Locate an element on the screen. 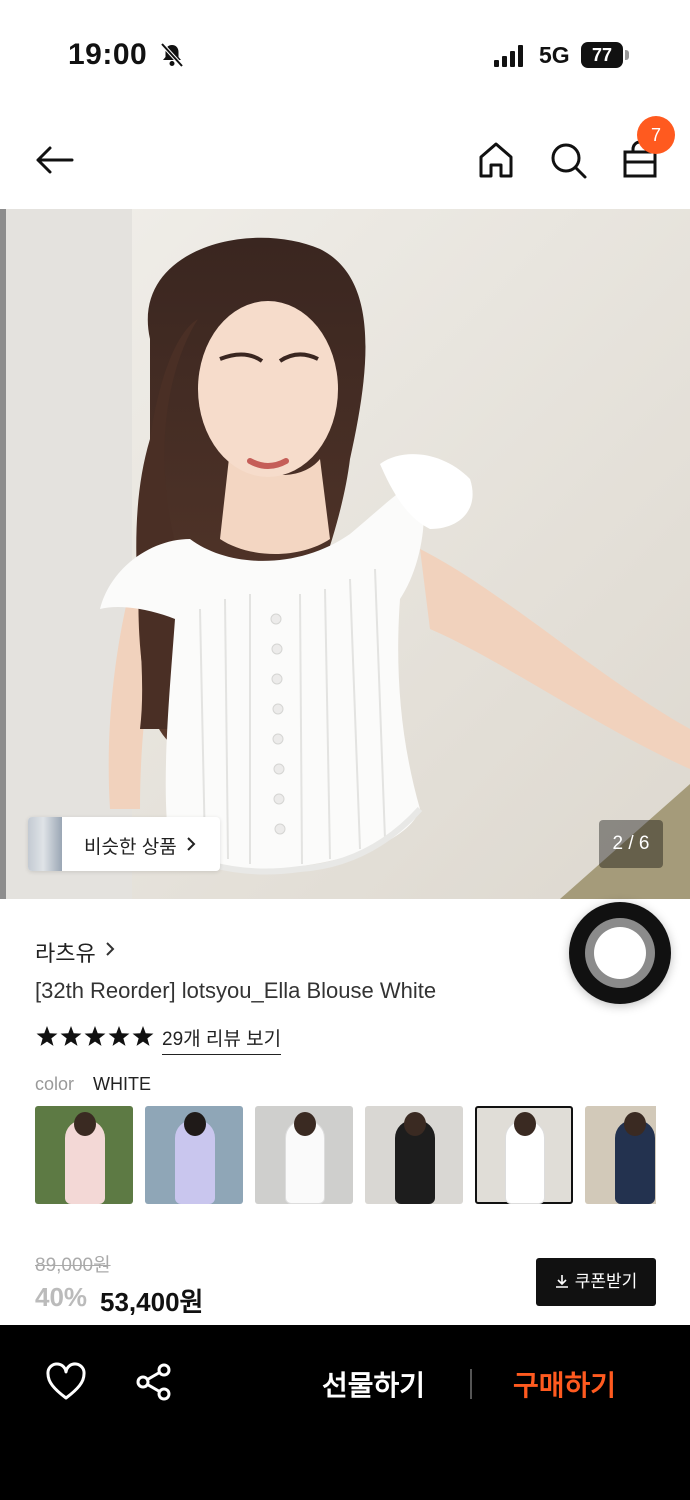 The image size is (690, 1500). camera-ring-icon is located at coordinates (620, 953).